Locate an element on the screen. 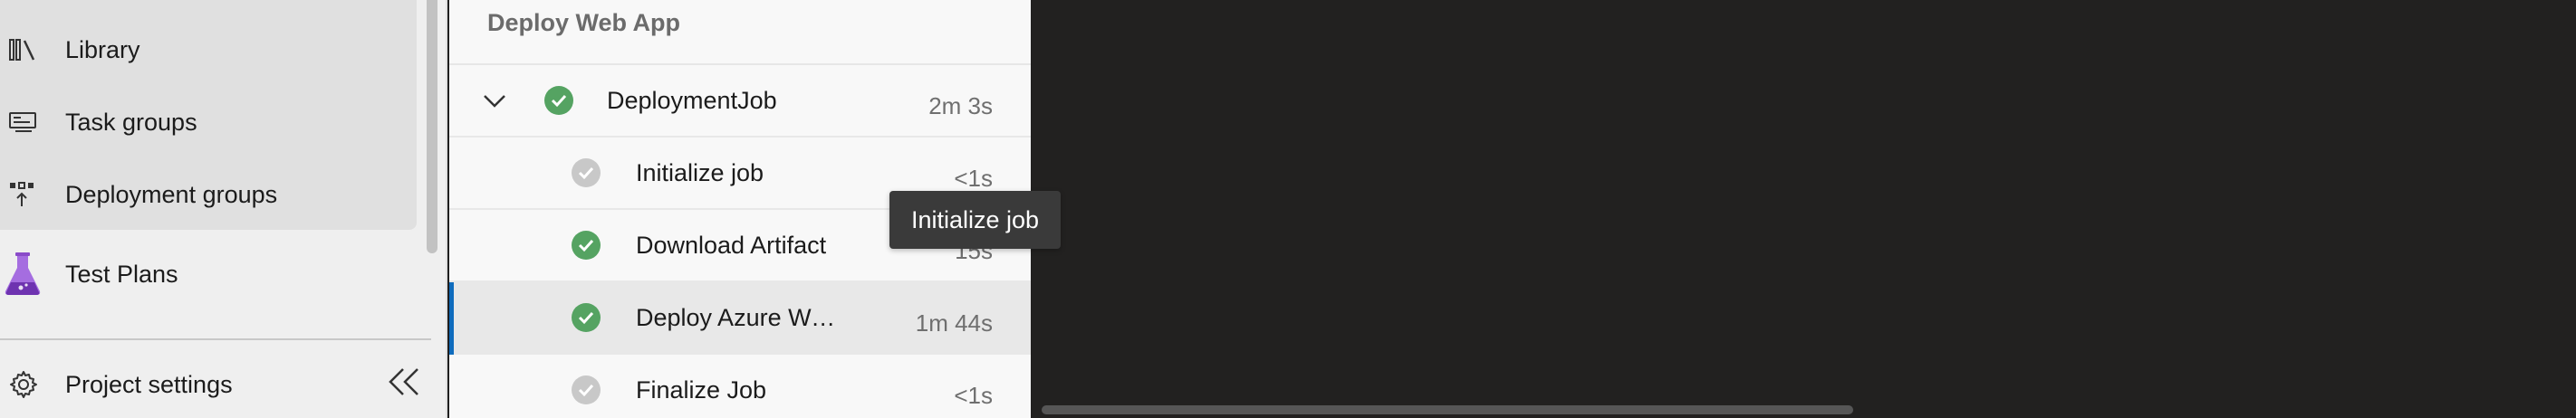 Image resolution: width=2576 pixels, height=418 pixels. job-name: DeploymentJob is located at coordinates (692, 101).